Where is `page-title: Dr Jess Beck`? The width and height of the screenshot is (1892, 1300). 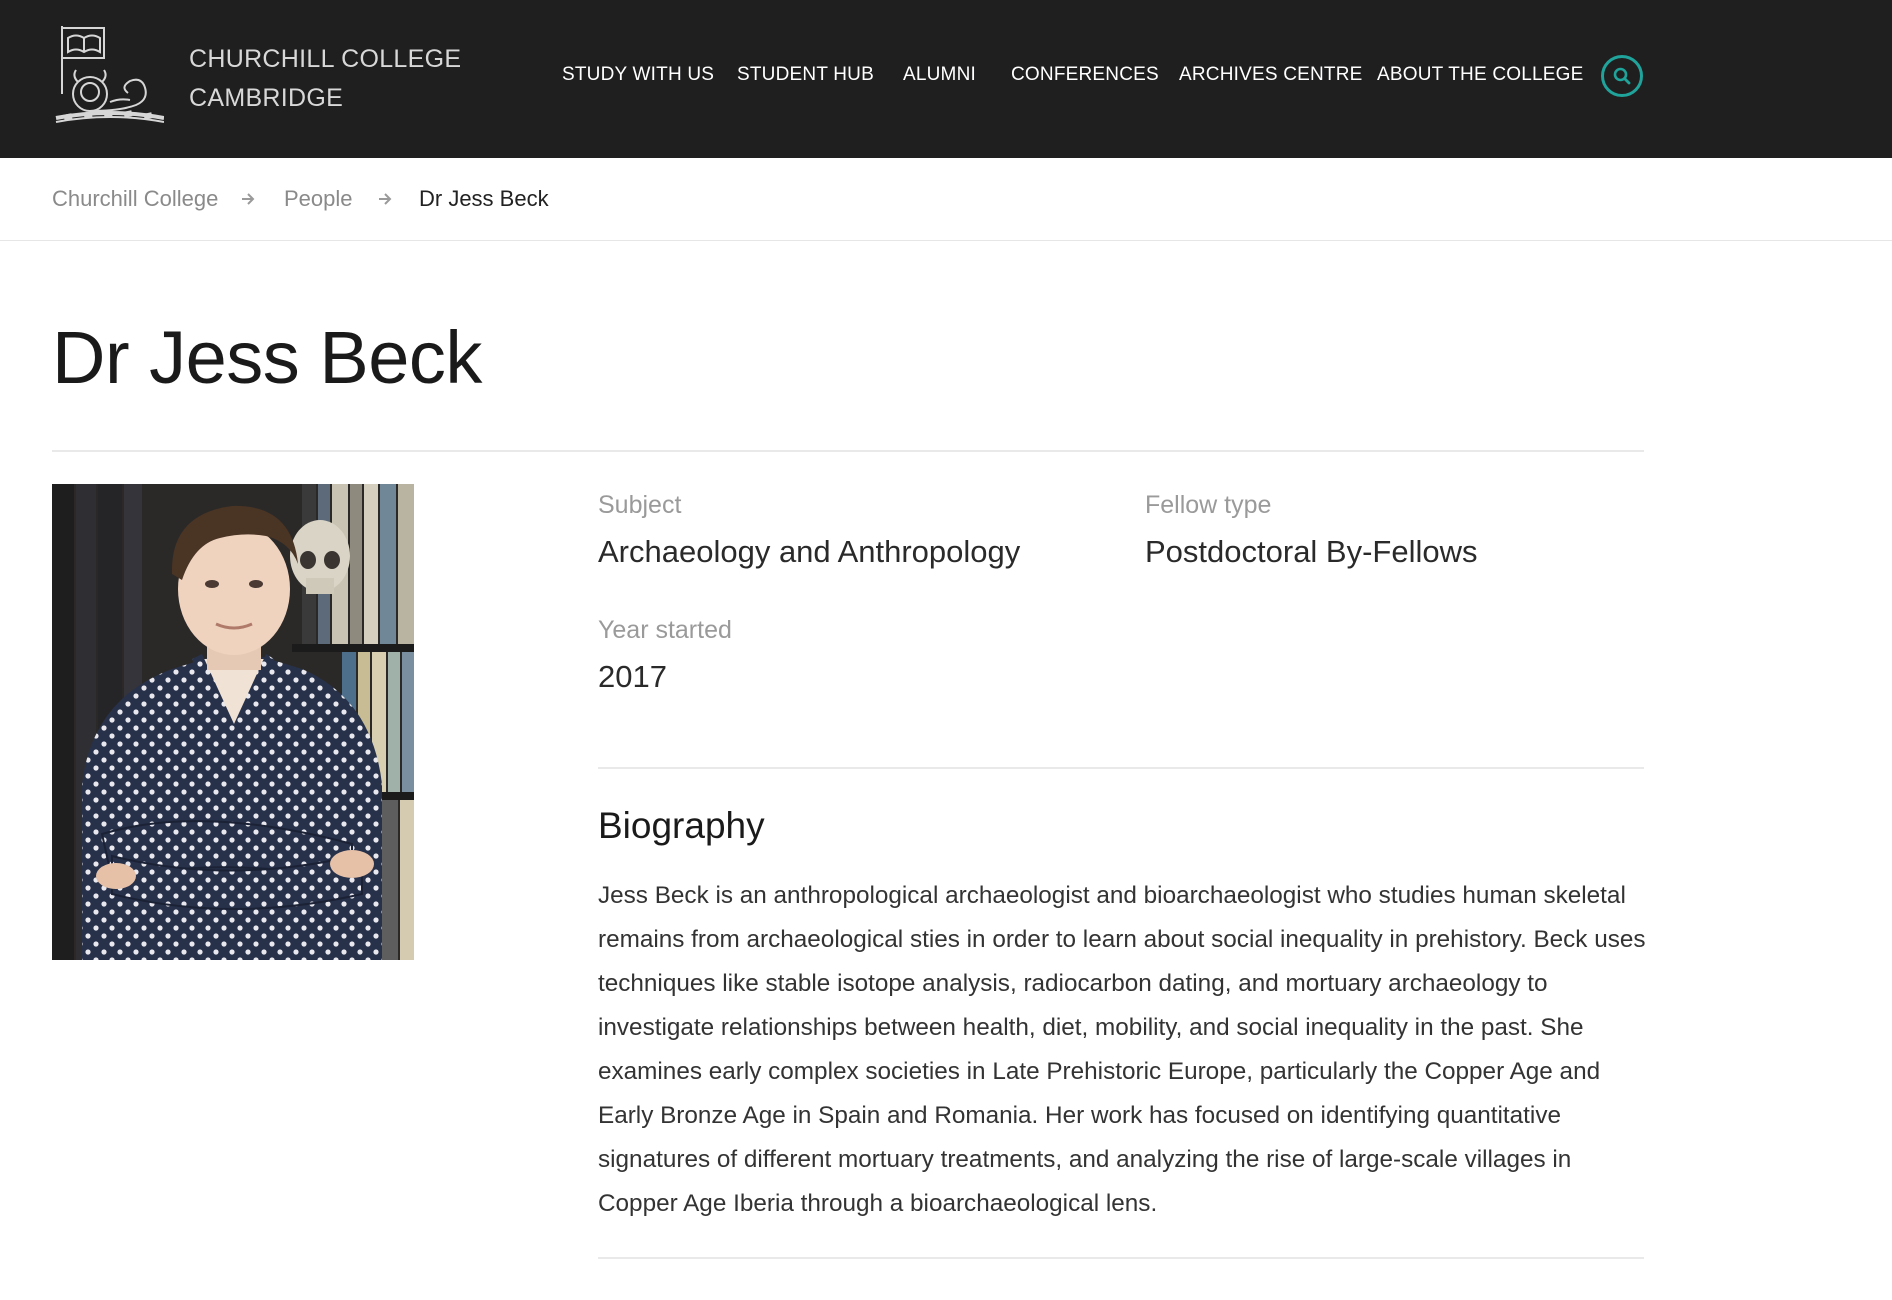 page-title: Dr Jess Beck is located at coordinates (267, 357).